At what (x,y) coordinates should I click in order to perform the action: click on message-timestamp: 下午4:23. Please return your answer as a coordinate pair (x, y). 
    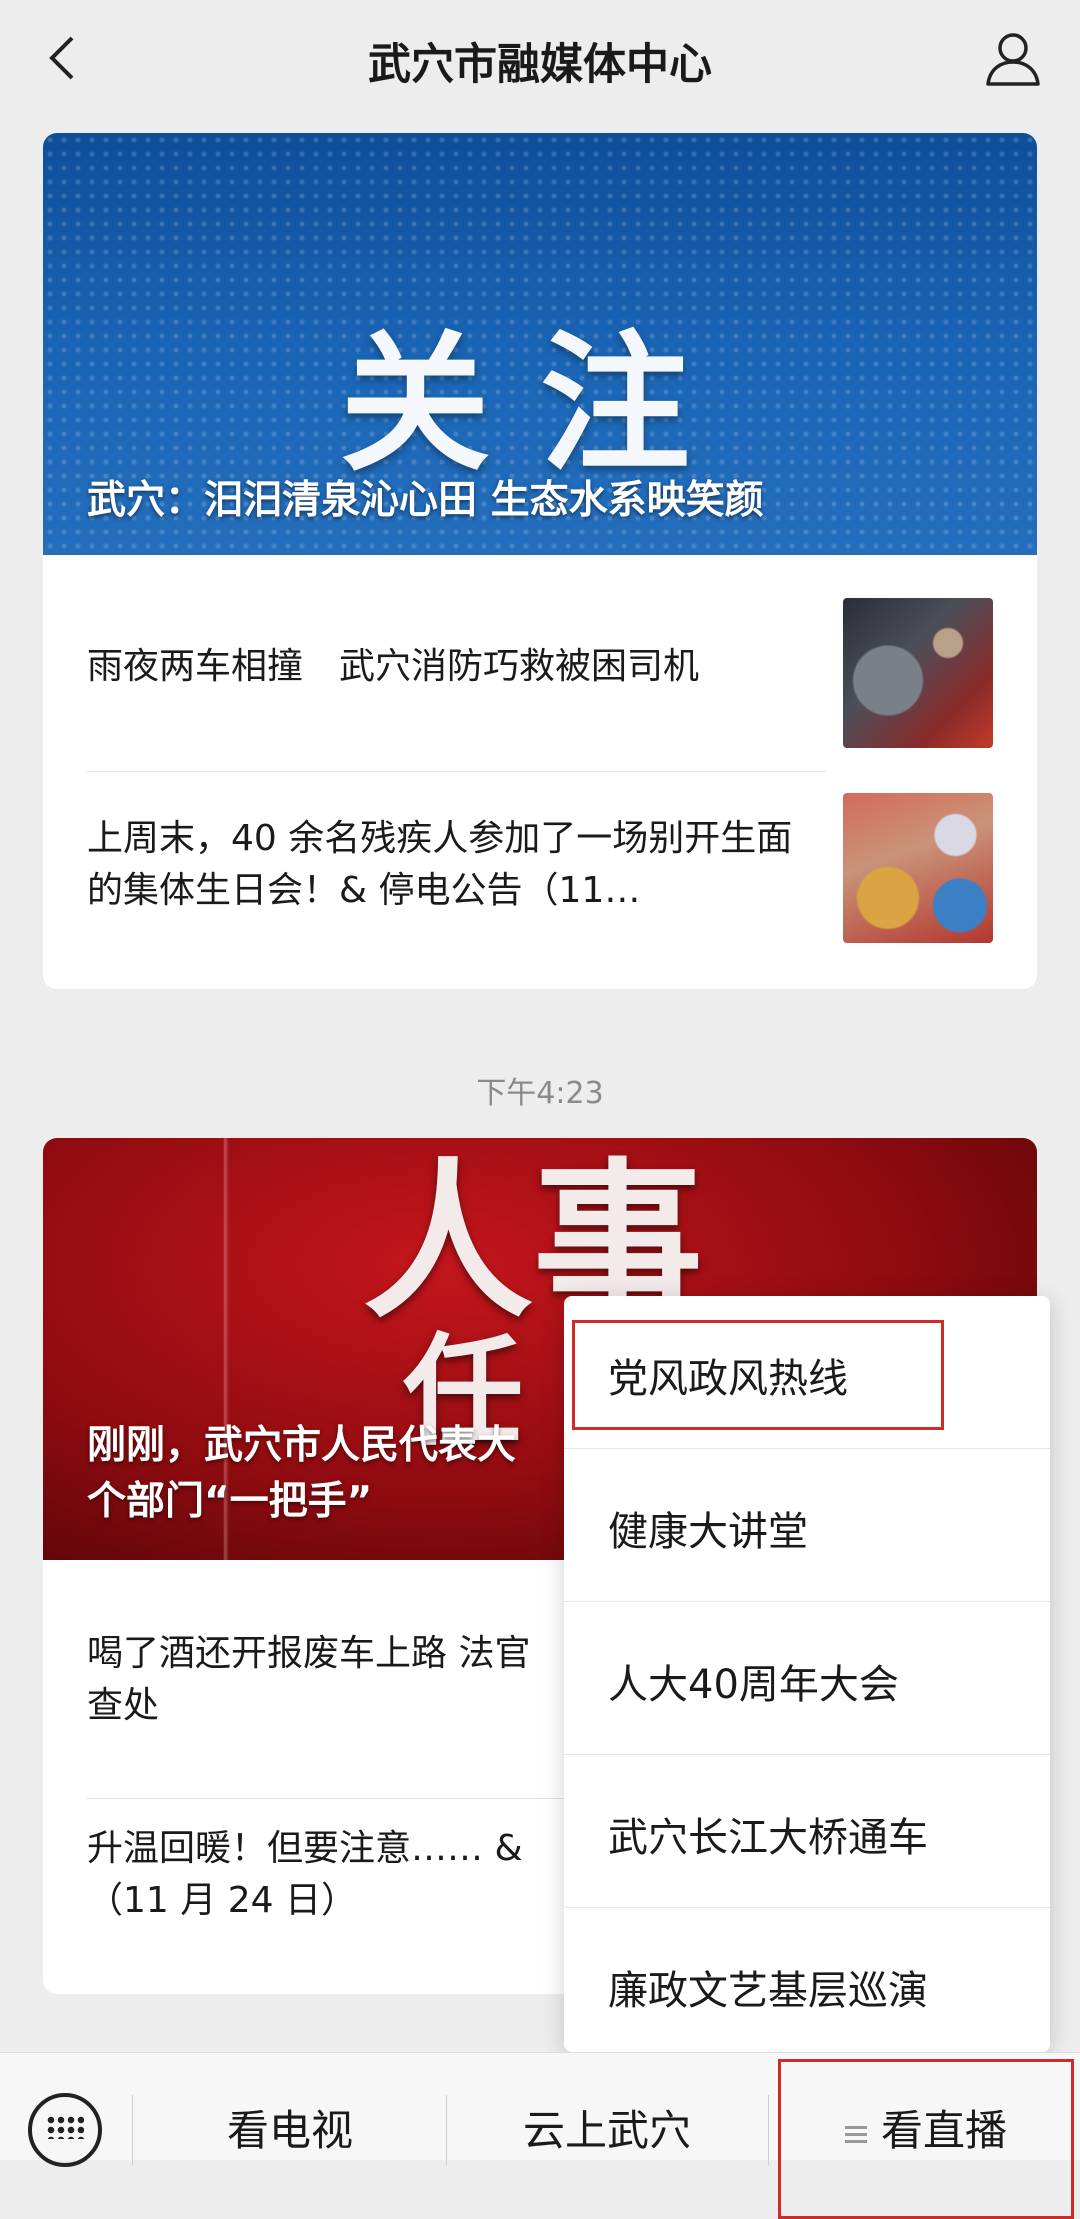
    Looking at the image, I should click on (540, 1093).